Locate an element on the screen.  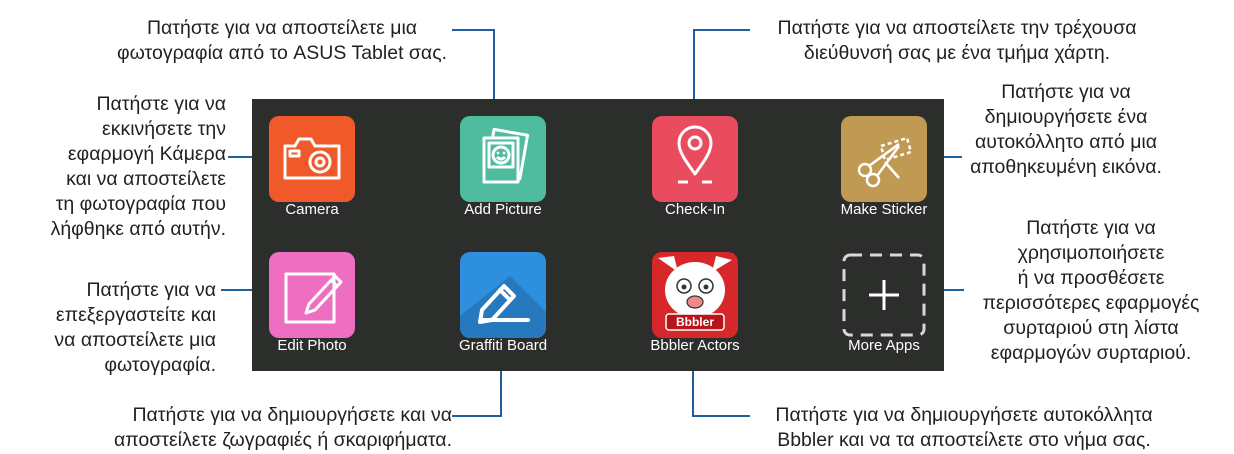
location-pin-icon is located at coordinates (695, 154).